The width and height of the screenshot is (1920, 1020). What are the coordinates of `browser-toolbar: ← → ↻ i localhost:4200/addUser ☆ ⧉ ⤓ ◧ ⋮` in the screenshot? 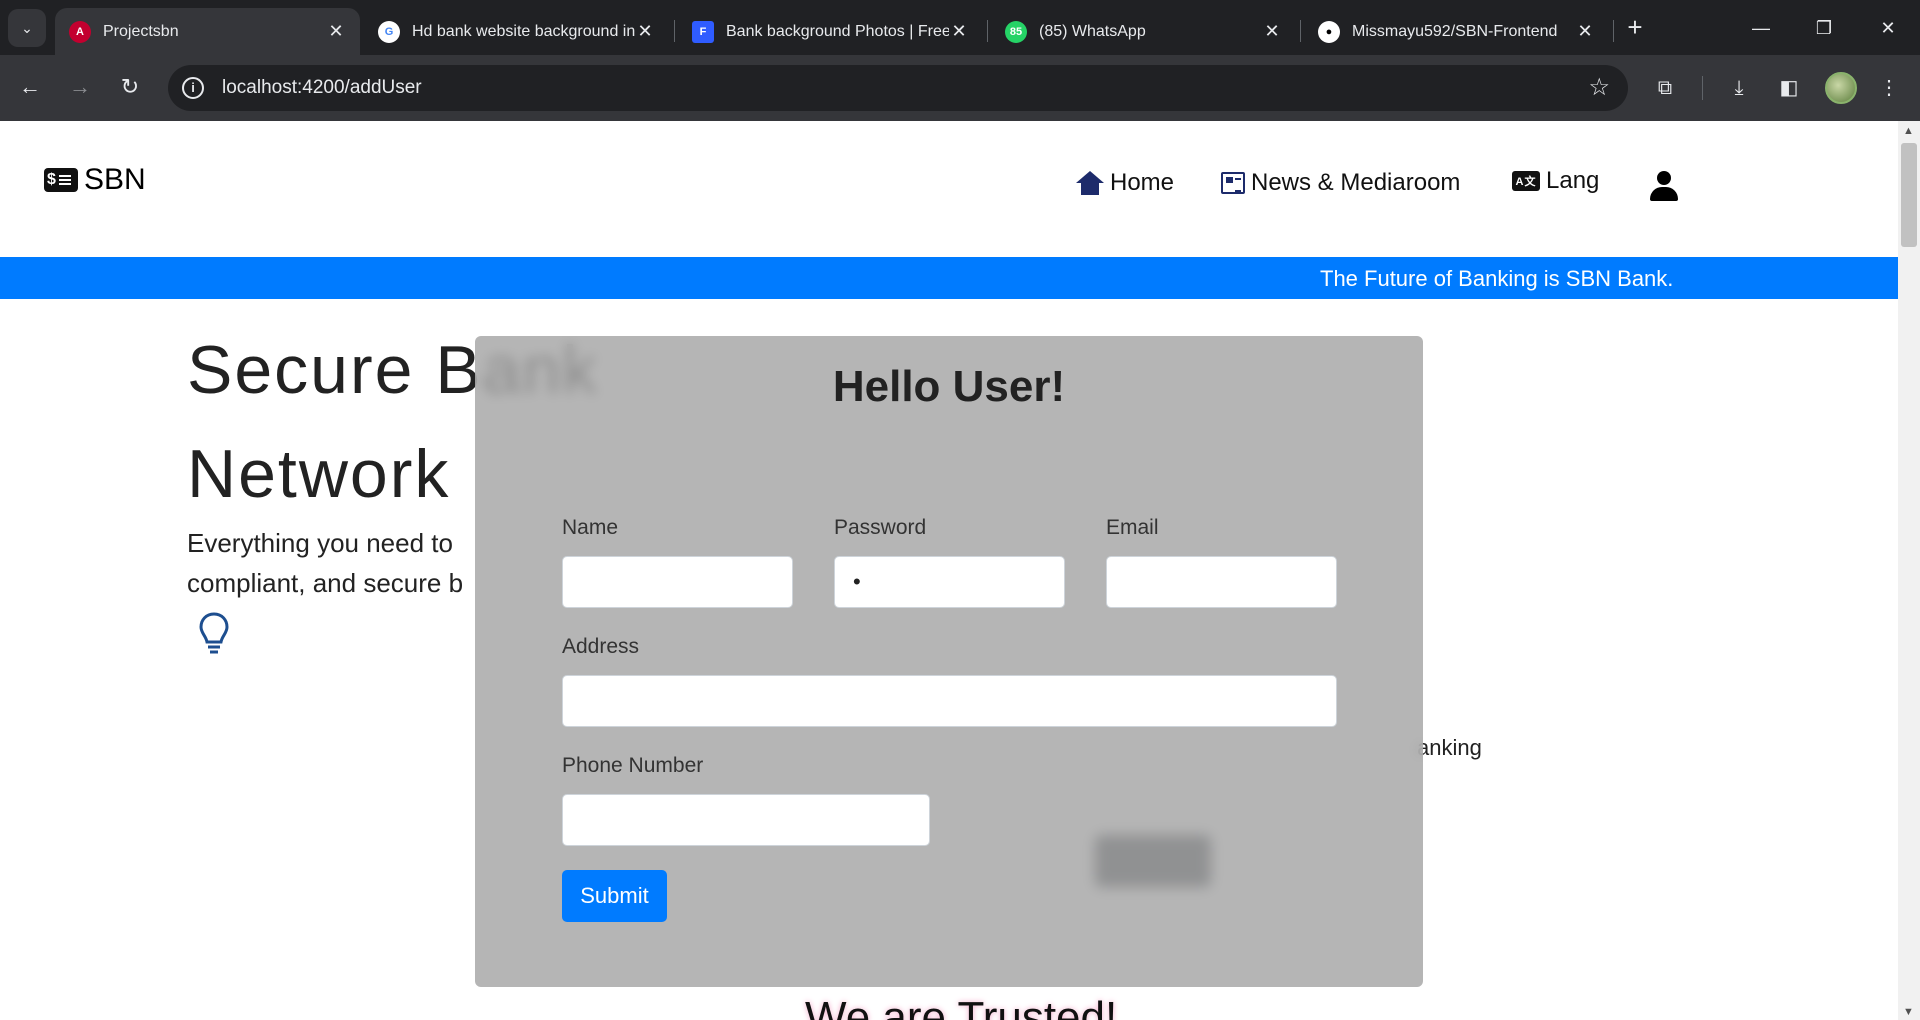 It's located at (960, 88).